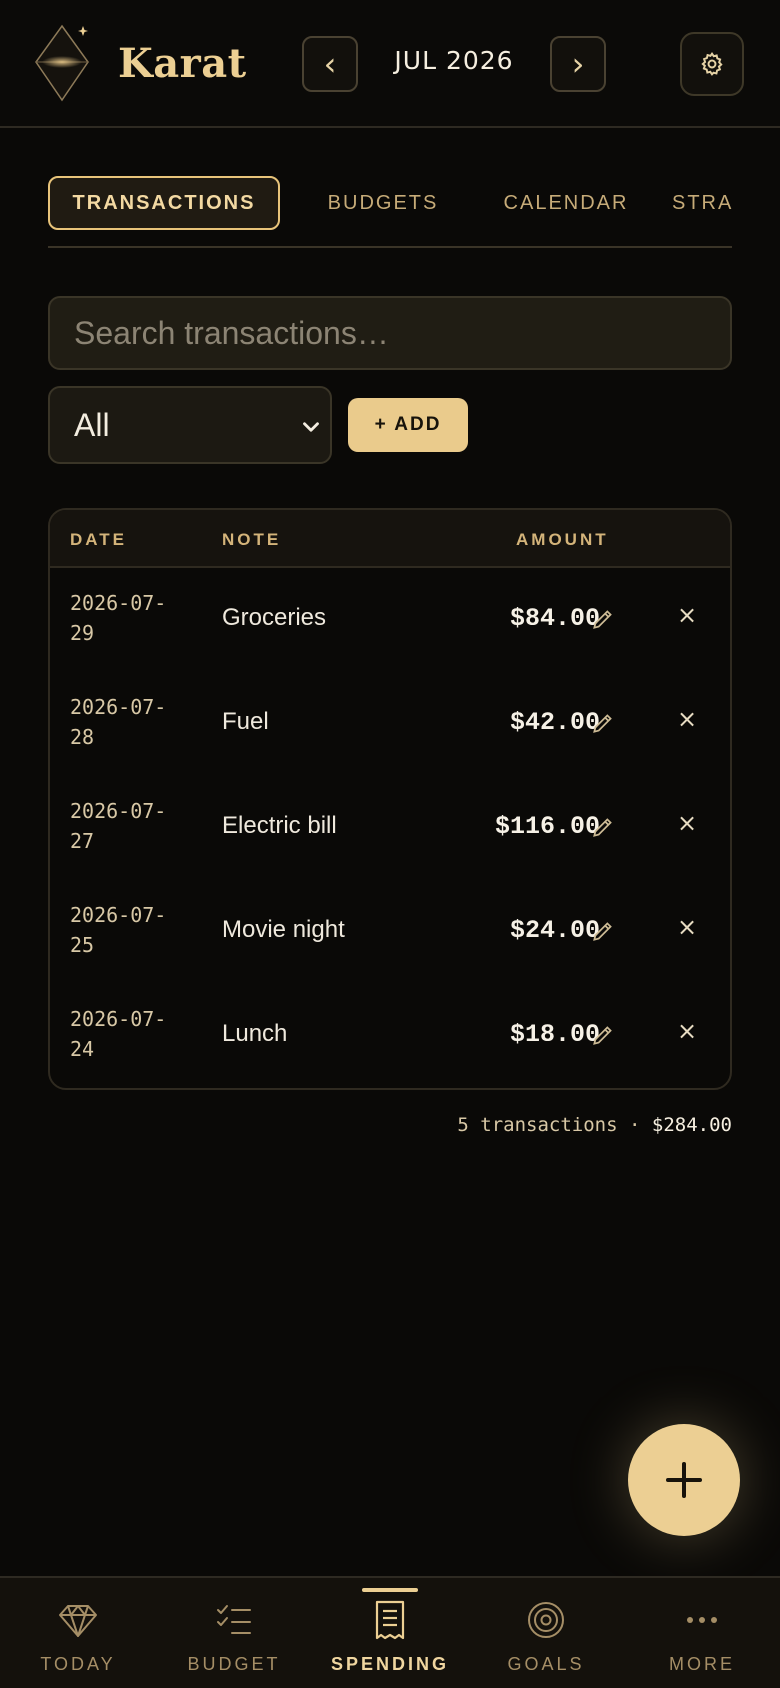 The image size is (780, 1688). What do you see at coordinates (390, 539) in the screenshot?
I see `table-header: DATE NOTE AMOUNT` at bounding box center [390, 539].